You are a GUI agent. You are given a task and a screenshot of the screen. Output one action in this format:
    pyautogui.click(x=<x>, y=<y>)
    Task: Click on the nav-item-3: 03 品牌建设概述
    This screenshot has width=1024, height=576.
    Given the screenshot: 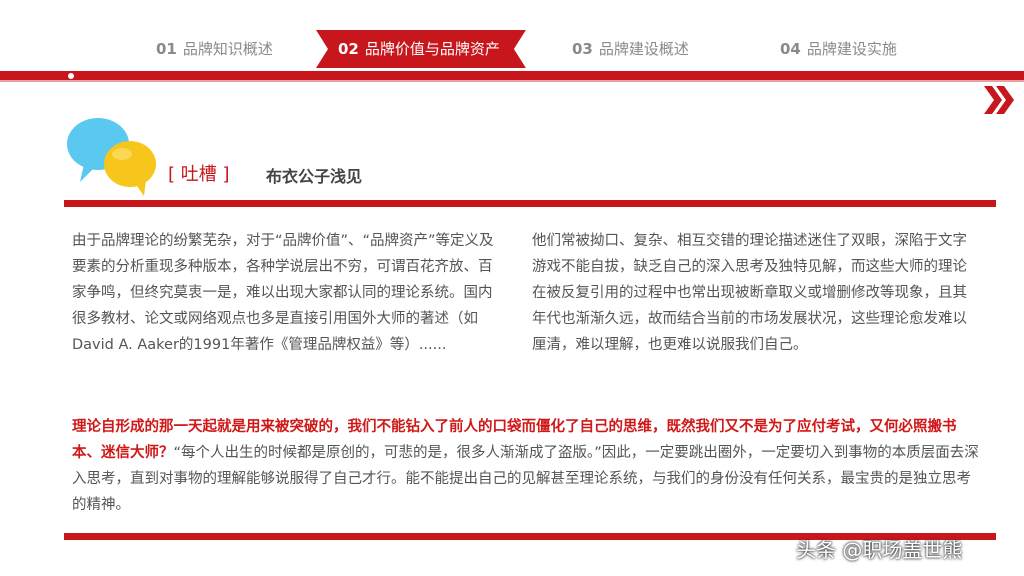 What is the action you would take?
    pyautogui.click(x=630, y=49)
    